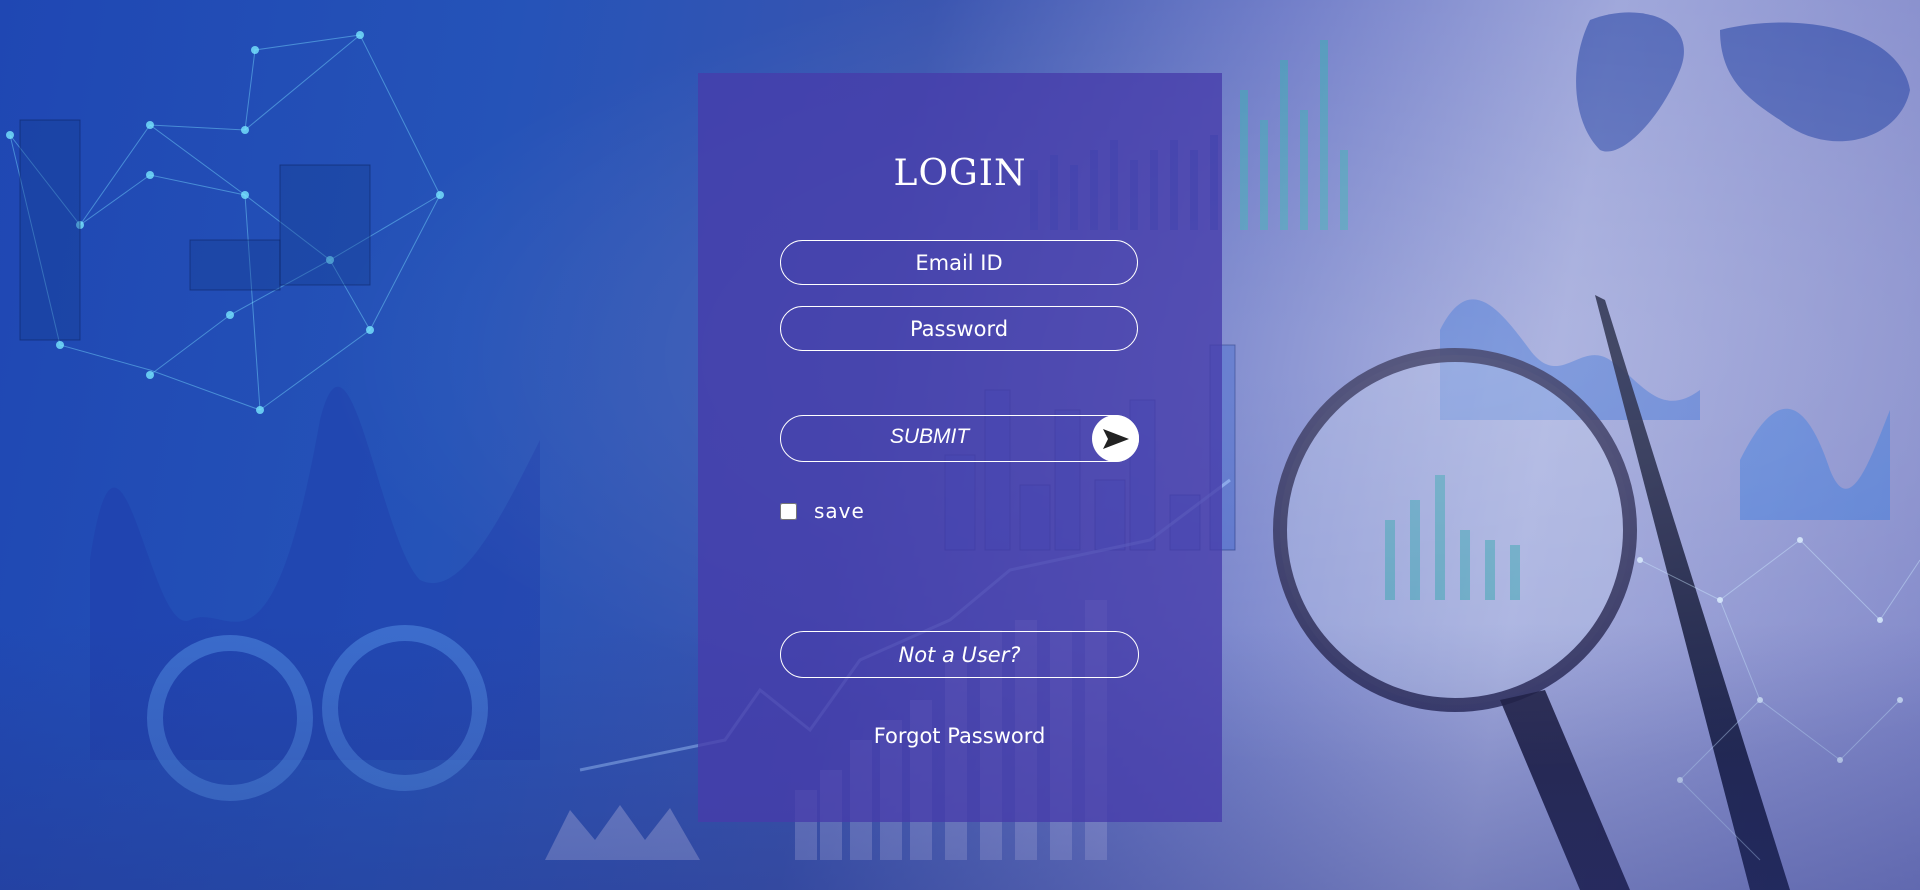  Describe the element at coordinates (960, 173) in the screenshot. I see `login-title: LOGIN` at that location.